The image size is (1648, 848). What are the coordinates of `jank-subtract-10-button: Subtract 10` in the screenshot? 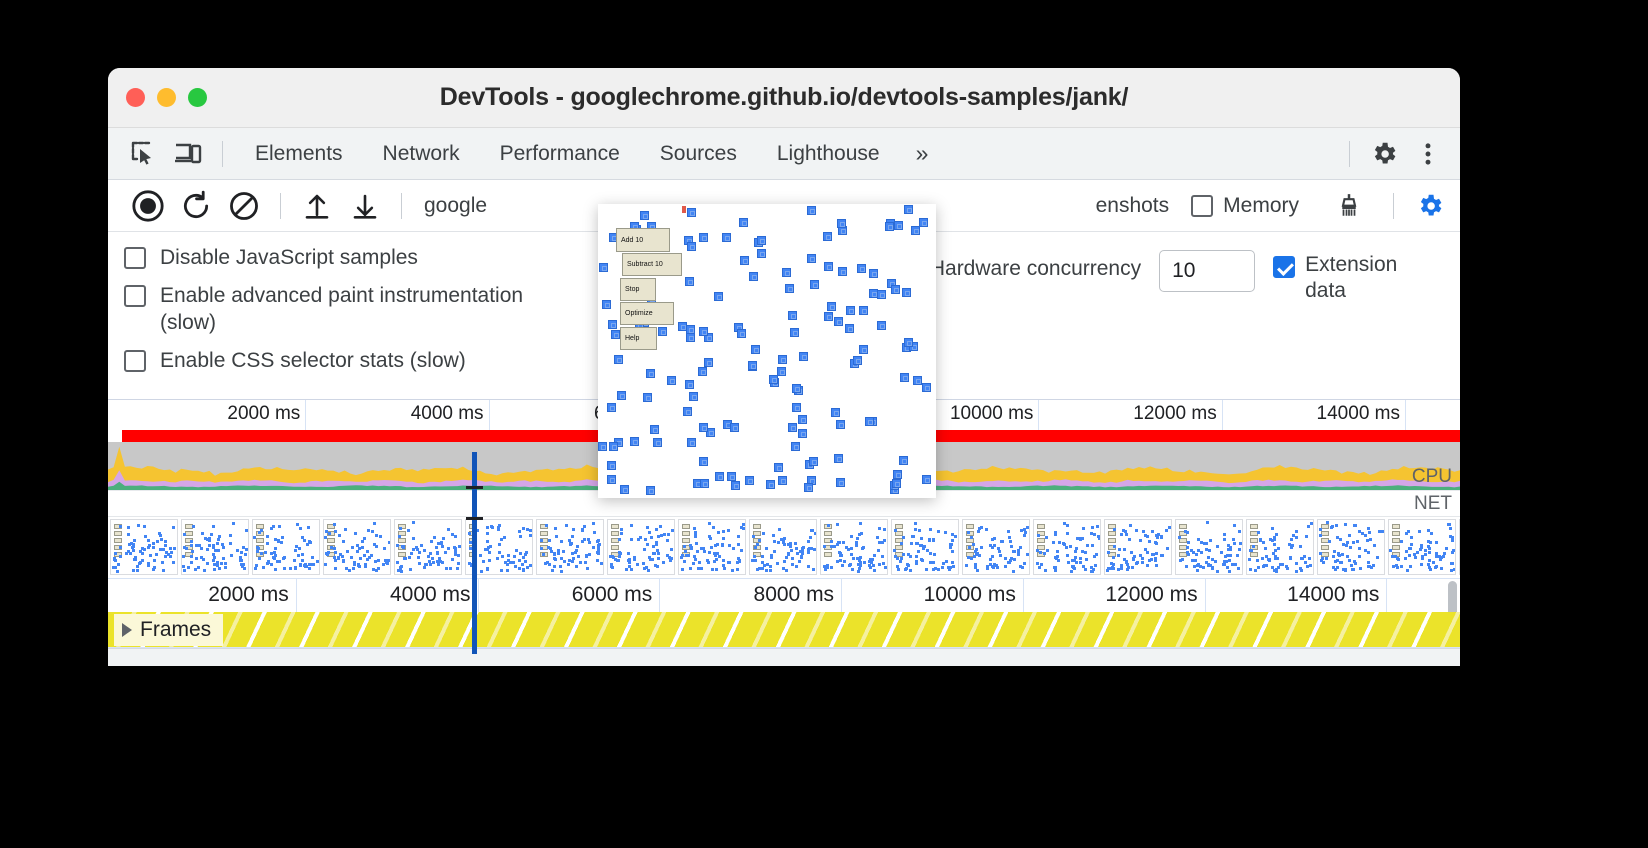 It's located at (652, 264).